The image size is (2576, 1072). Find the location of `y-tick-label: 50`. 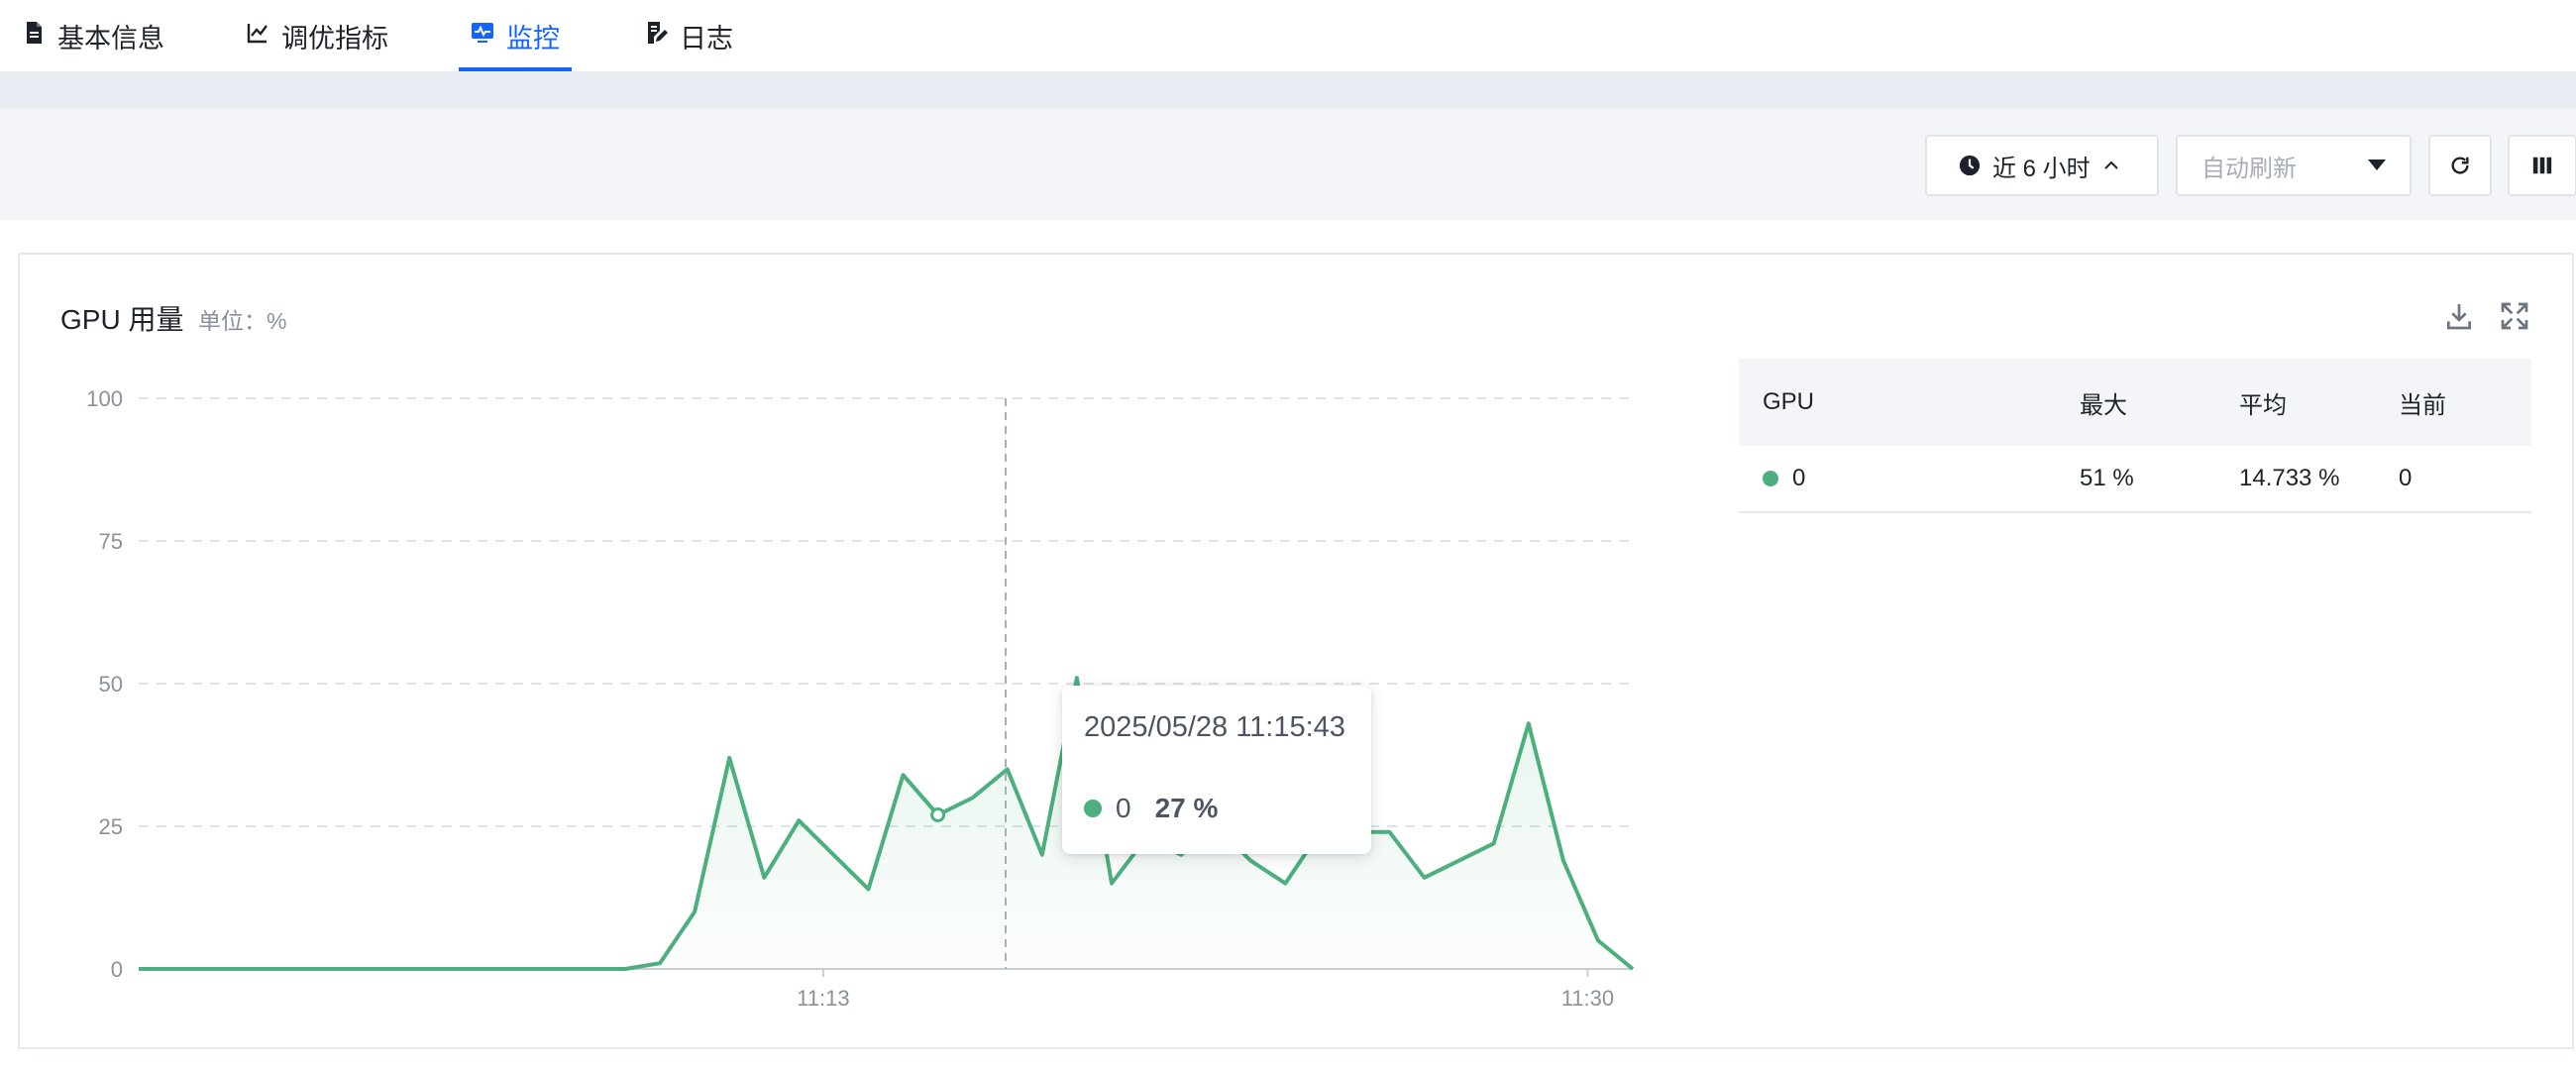

y-tick-label: 50 is located at coordinates (111, 684).